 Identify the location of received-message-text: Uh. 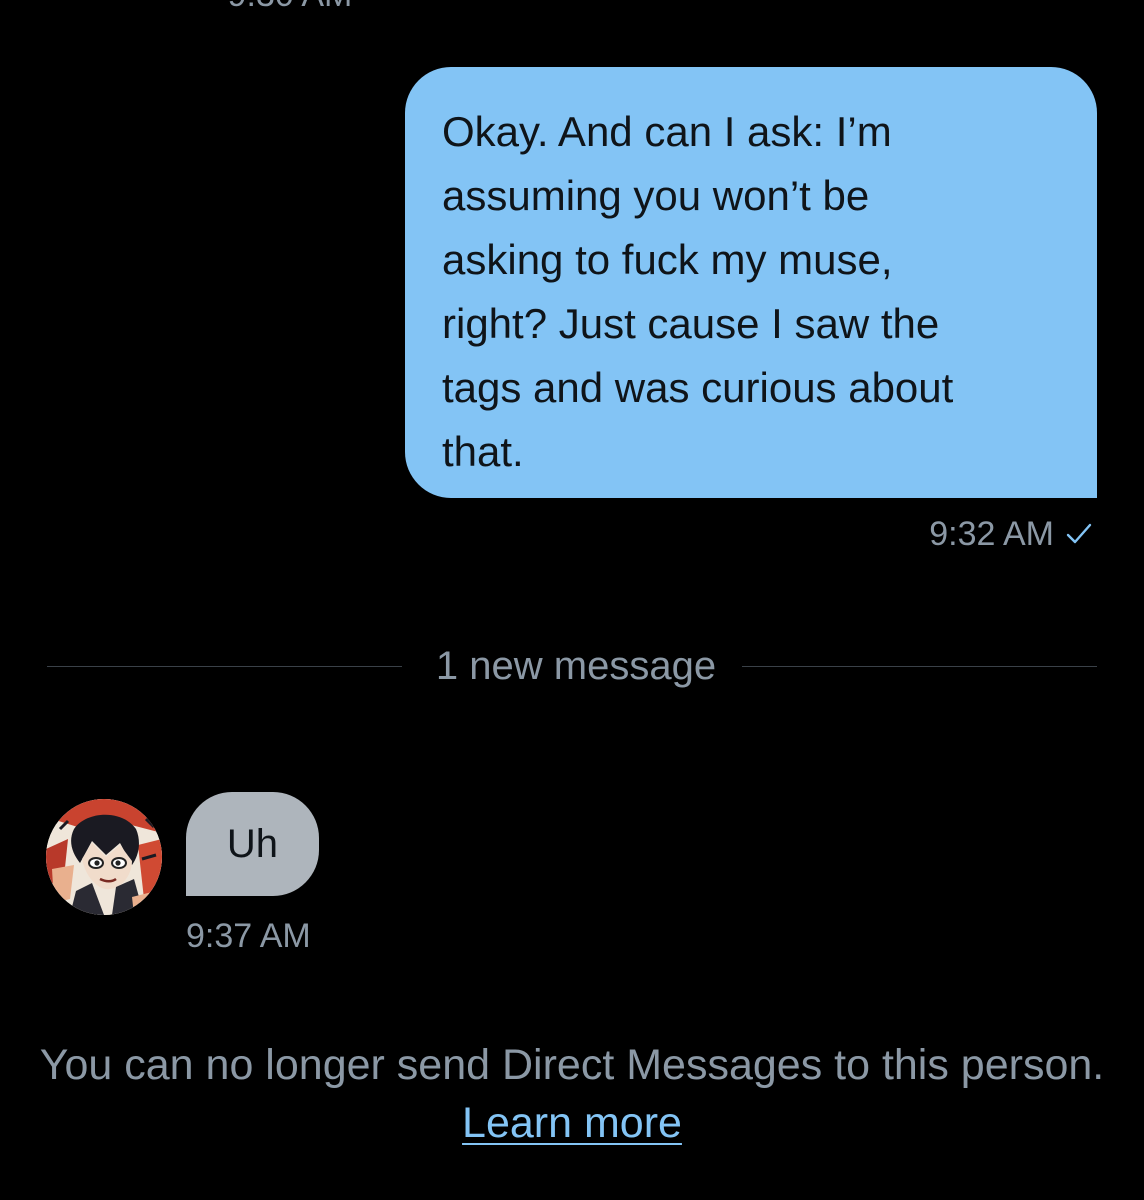
(252, 843).